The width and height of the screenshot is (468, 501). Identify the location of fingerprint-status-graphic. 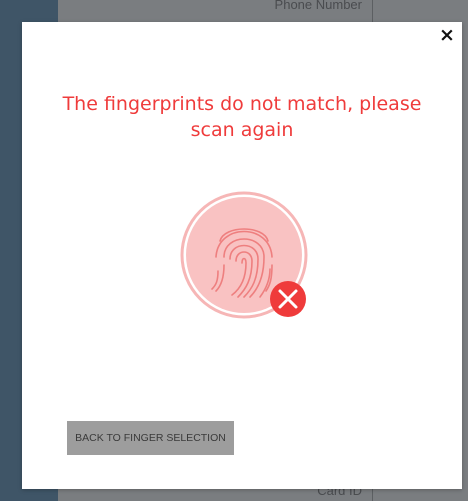
(244, 255).